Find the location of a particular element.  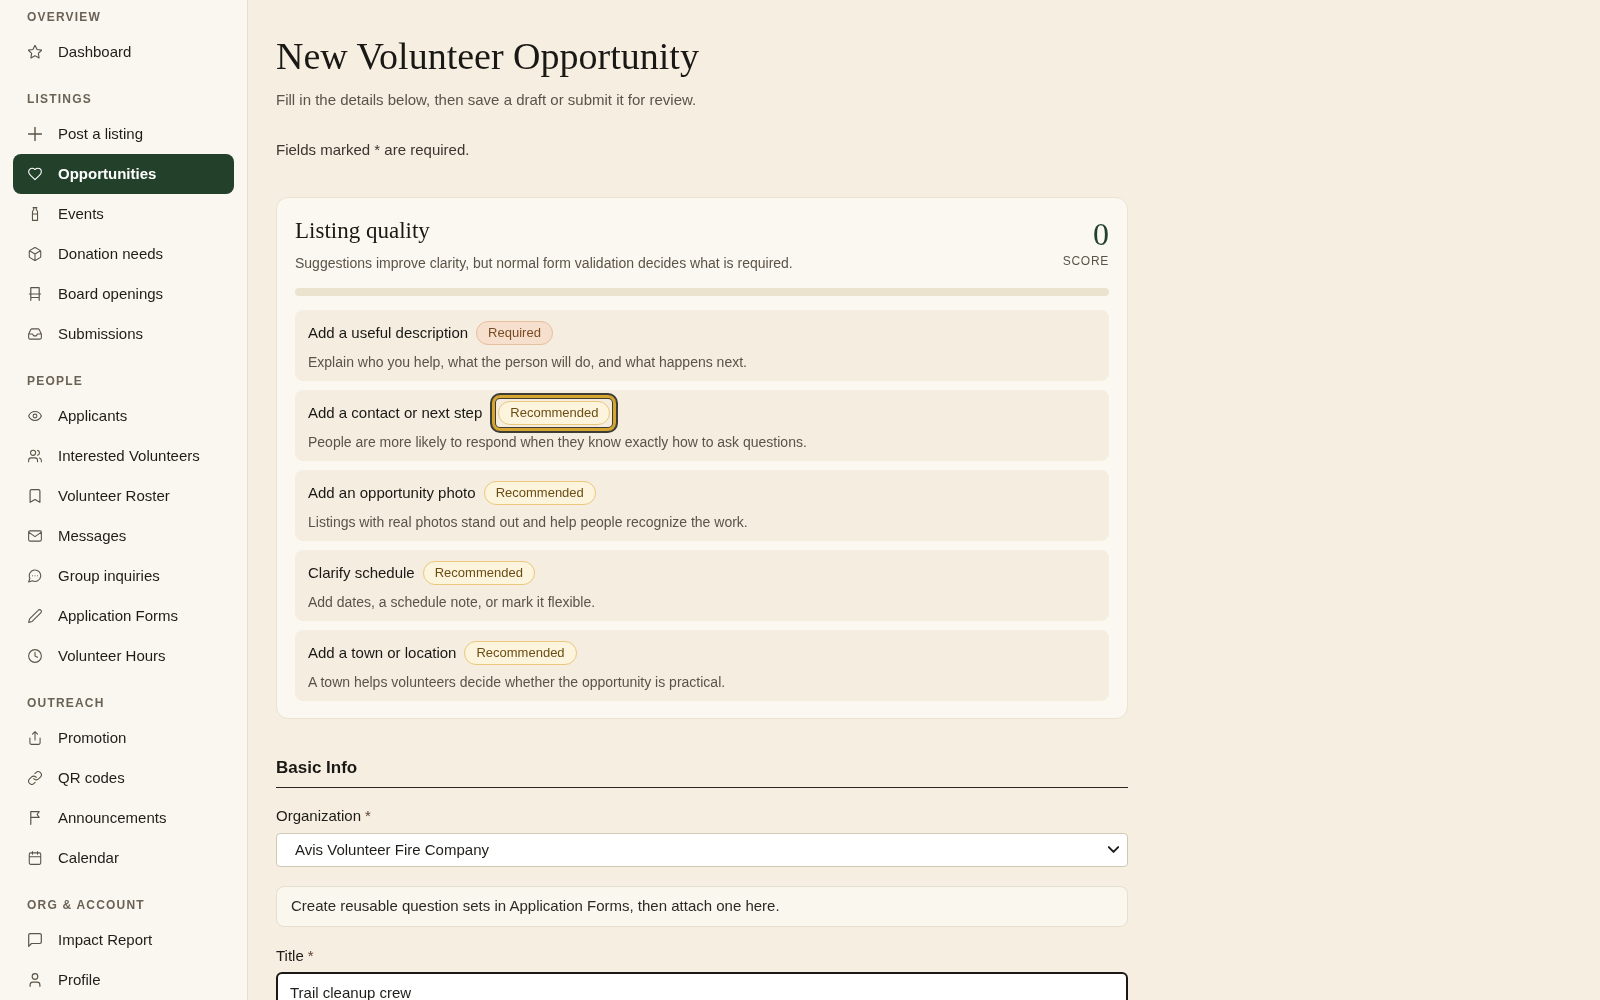

nav-link: Announcements is located at coordinates (123, 818).